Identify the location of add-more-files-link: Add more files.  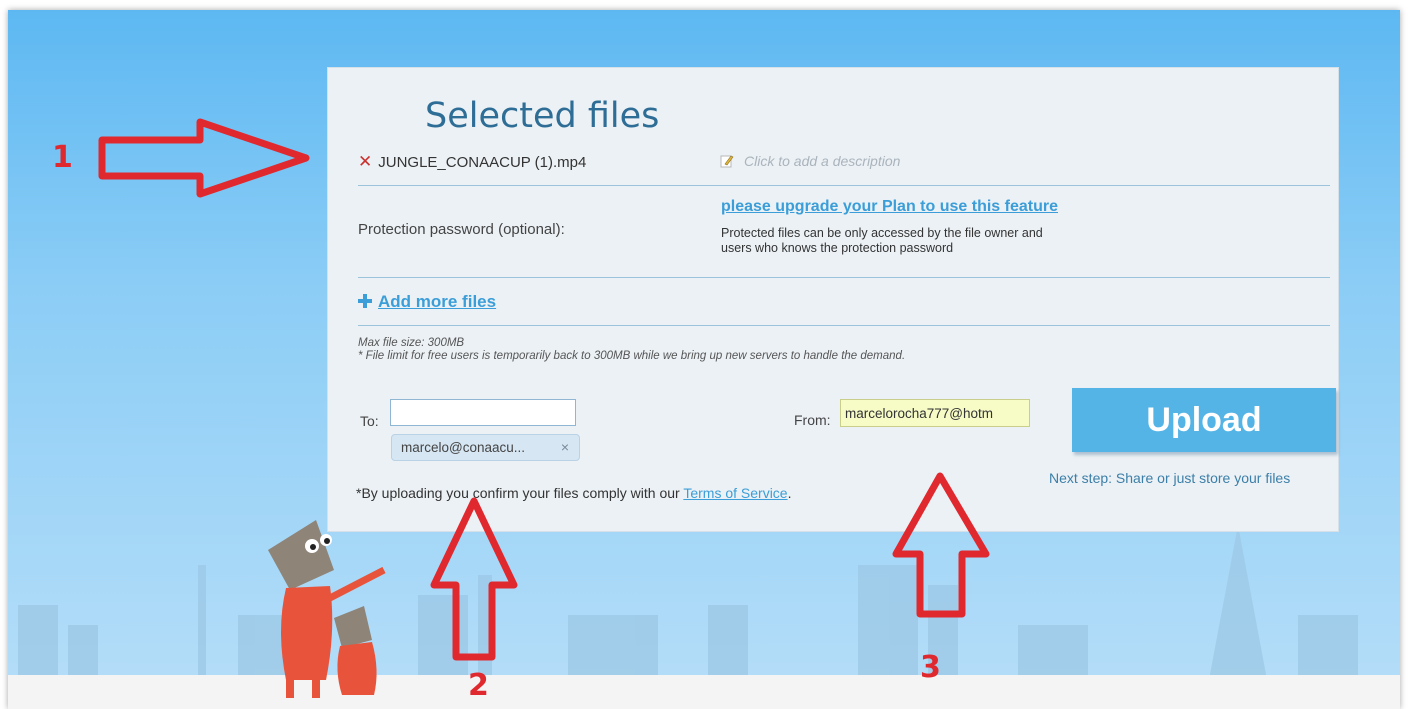
(427, 302).